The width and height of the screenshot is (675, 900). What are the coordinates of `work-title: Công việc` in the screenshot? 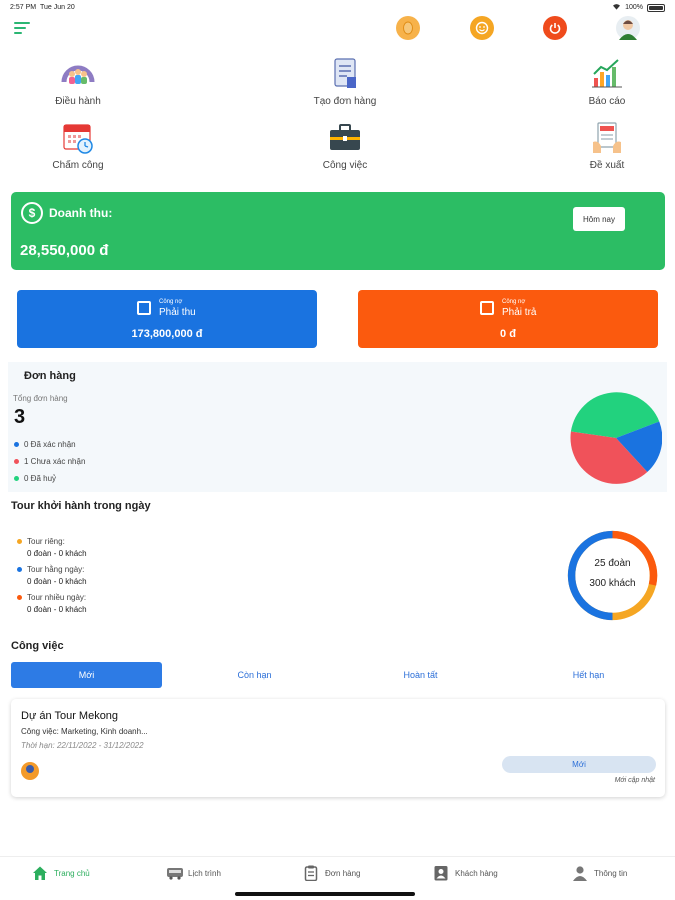 It's located at (37, 646).